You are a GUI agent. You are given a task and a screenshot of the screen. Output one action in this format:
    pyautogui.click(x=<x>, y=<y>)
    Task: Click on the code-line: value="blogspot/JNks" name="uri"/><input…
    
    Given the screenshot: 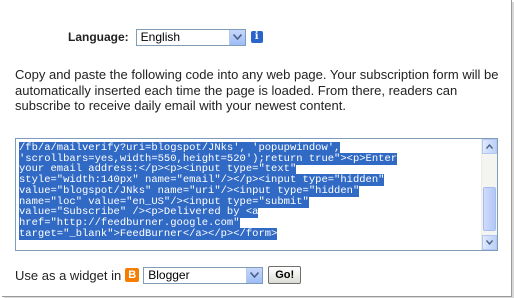 What is the action you would take?
    pyautogui.click(x=247, y=190)
    